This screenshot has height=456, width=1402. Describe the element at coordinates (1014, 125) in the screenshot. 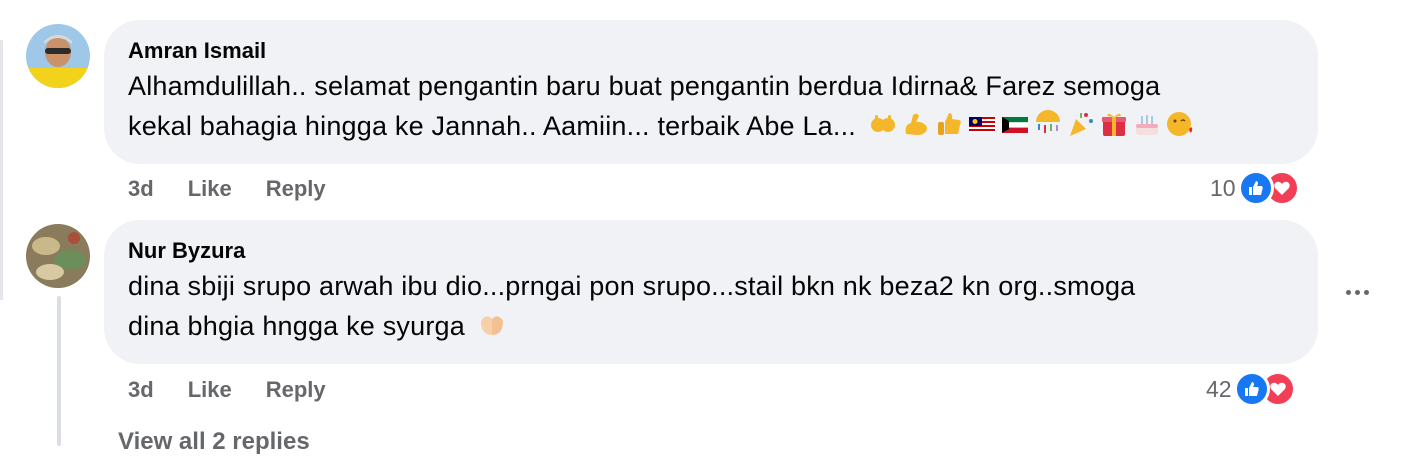

I see `kuwait-flag-icon` at that location.